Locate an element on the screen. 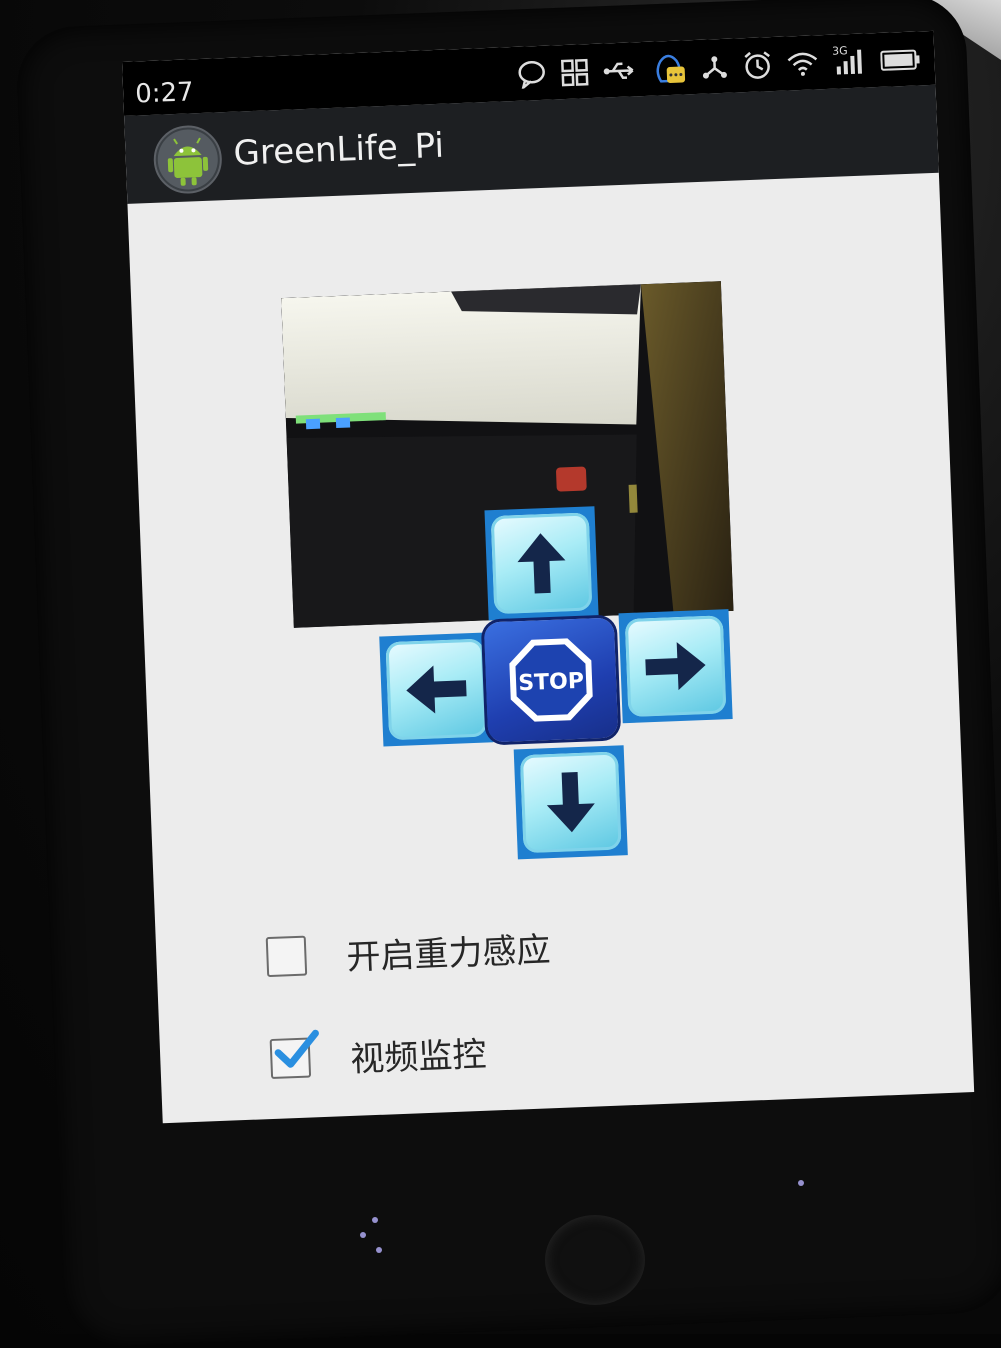 The image size is (1001, 1348). arrow-down-icon is located at coordinates (570, 802).